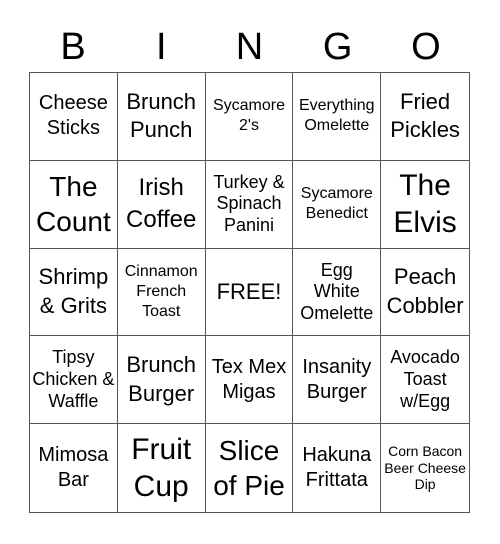 This screenshot has width=500, height=544. What do you see at coordinates (337, 292) in the screenshot?
I see `bingo-cell: Egg White Omelette` at bounding box center [337, 292].